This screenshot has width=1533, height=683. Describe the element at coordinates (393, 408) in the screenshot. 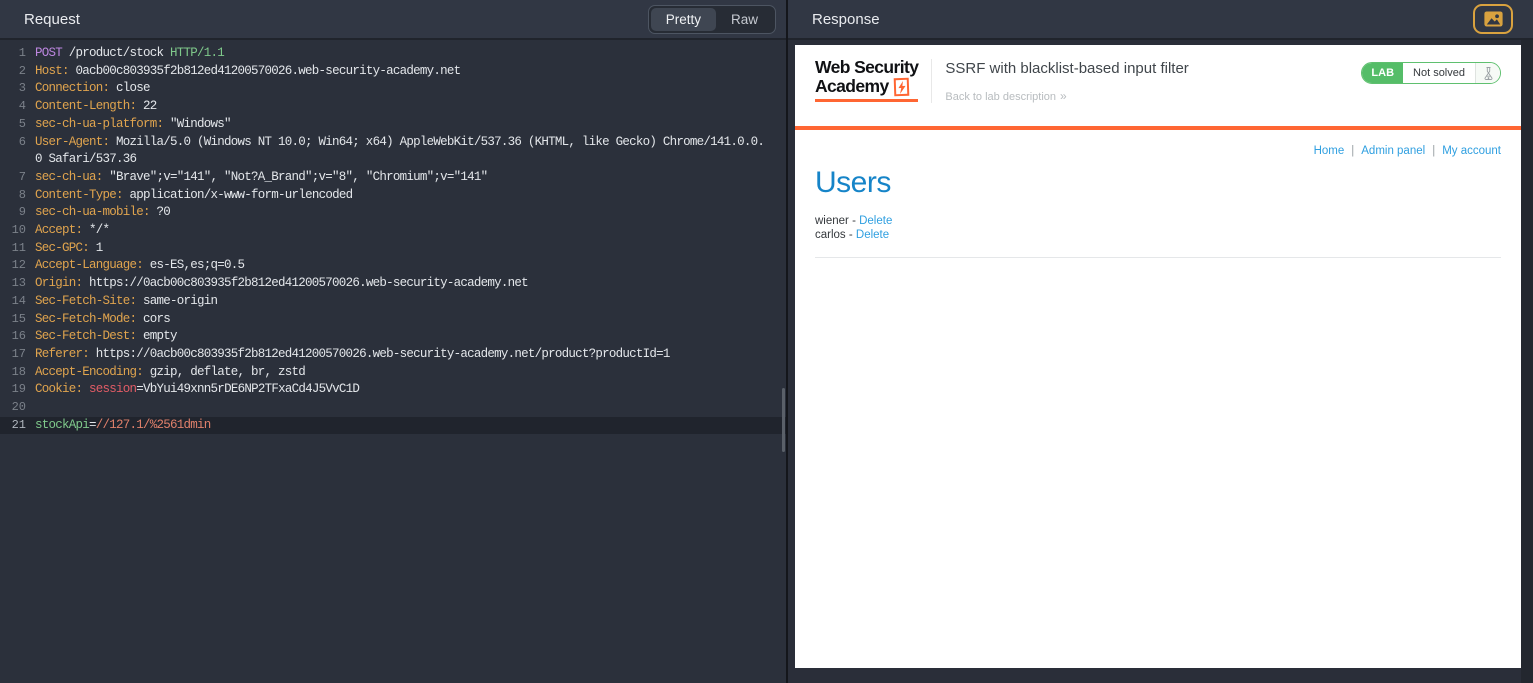

I see `request-line: 20` at that location.